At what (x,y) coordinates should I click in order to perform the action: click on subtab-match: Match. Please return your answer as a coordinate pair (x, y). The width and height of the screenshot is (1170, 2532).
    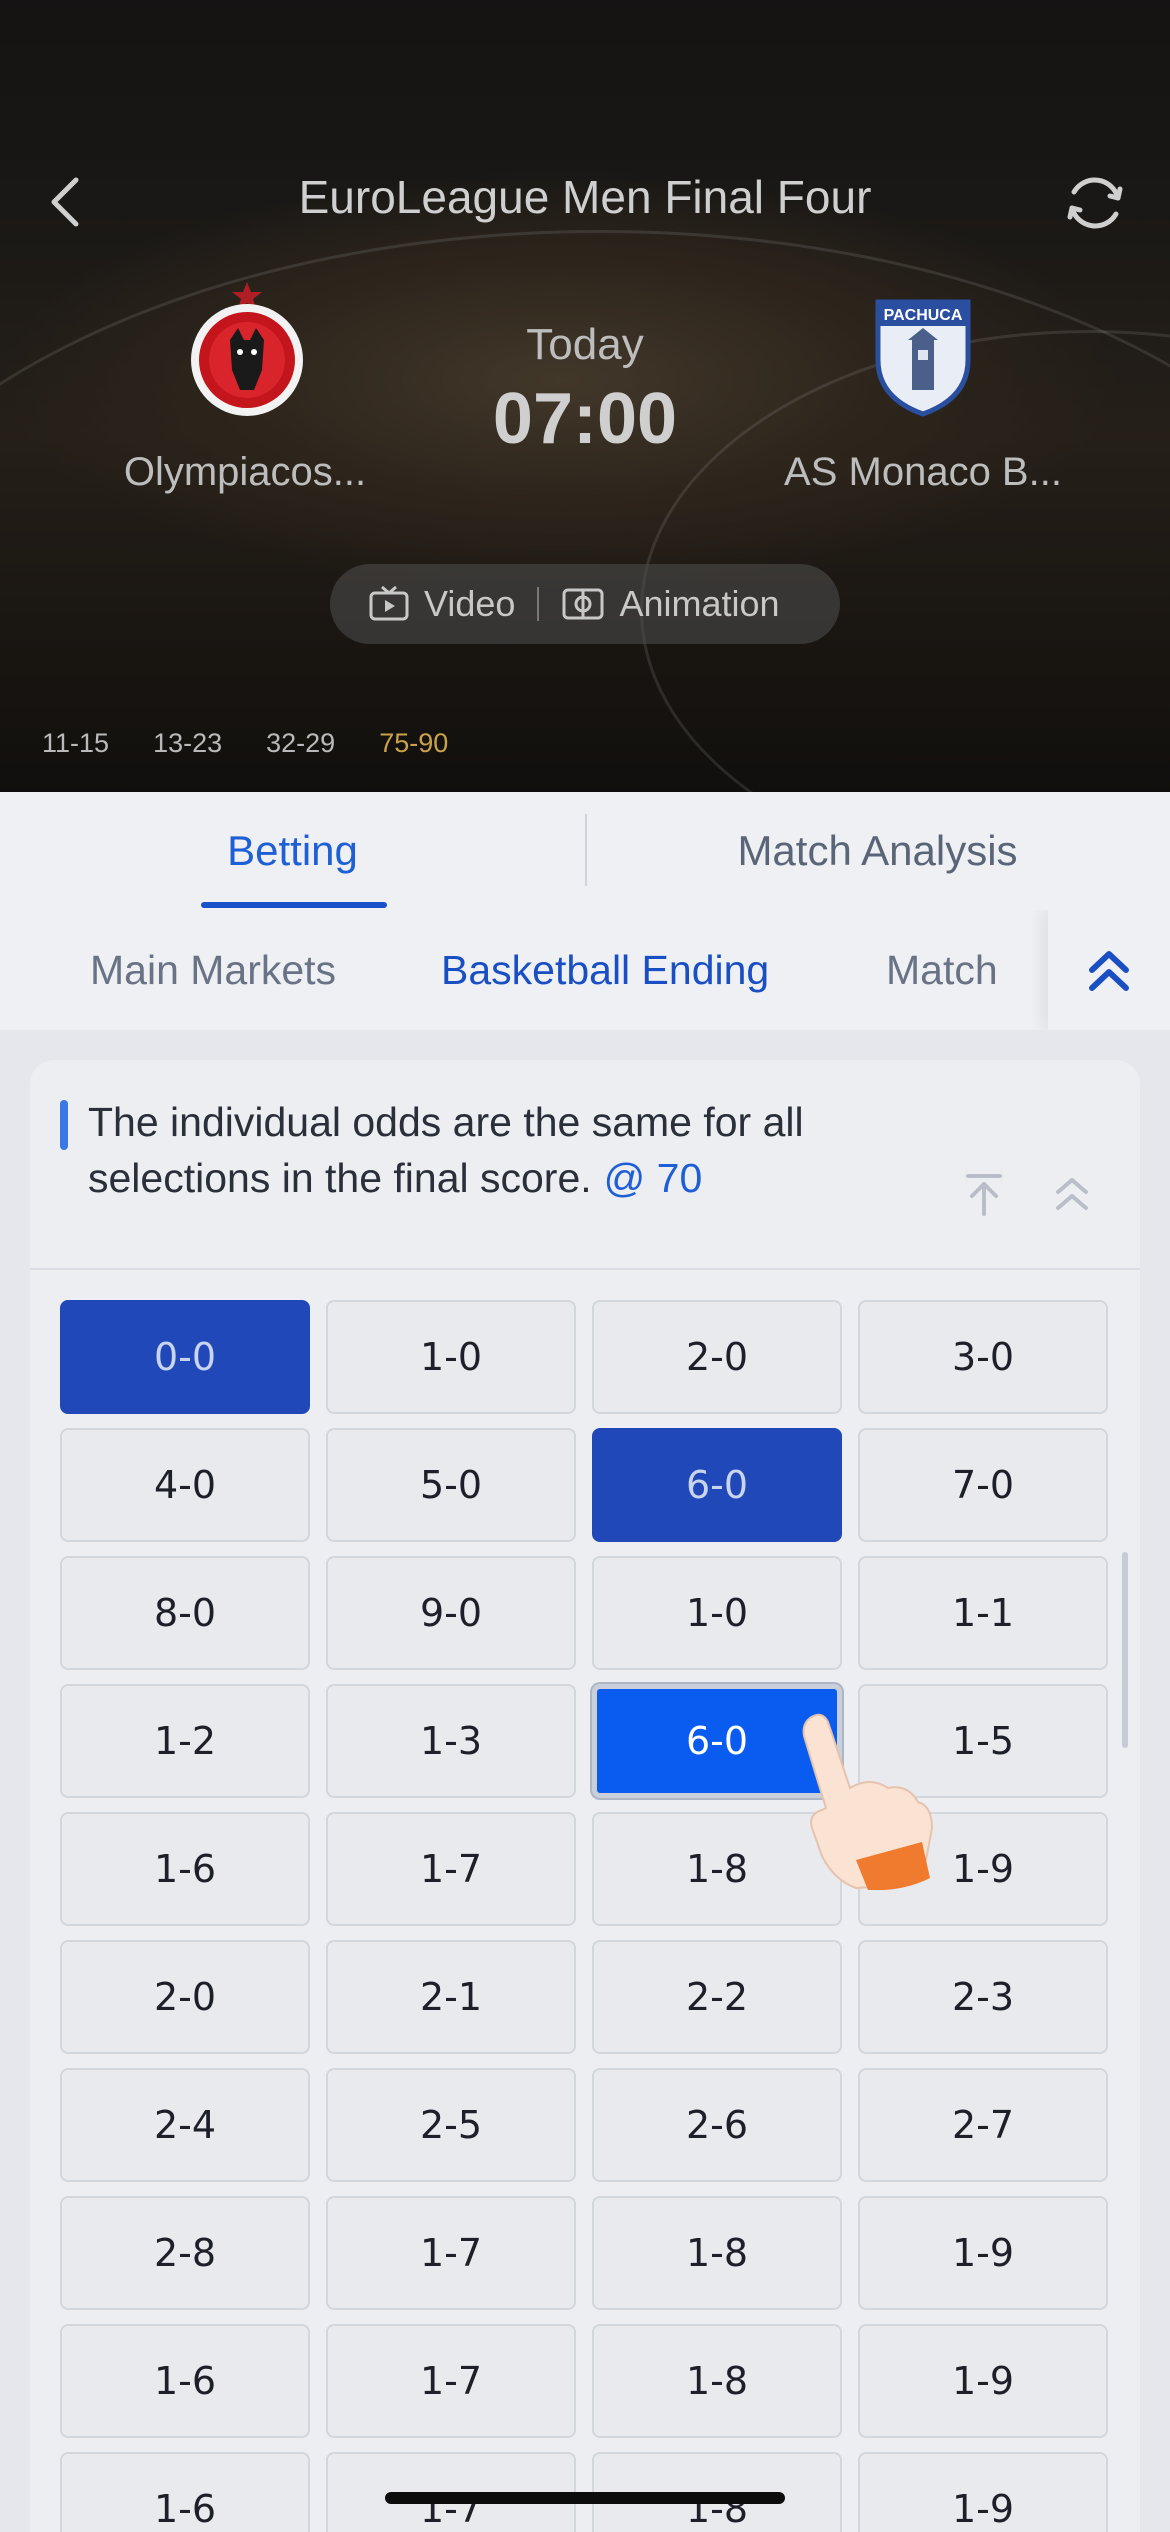
    Looking at the image, I should click on (942, 970).